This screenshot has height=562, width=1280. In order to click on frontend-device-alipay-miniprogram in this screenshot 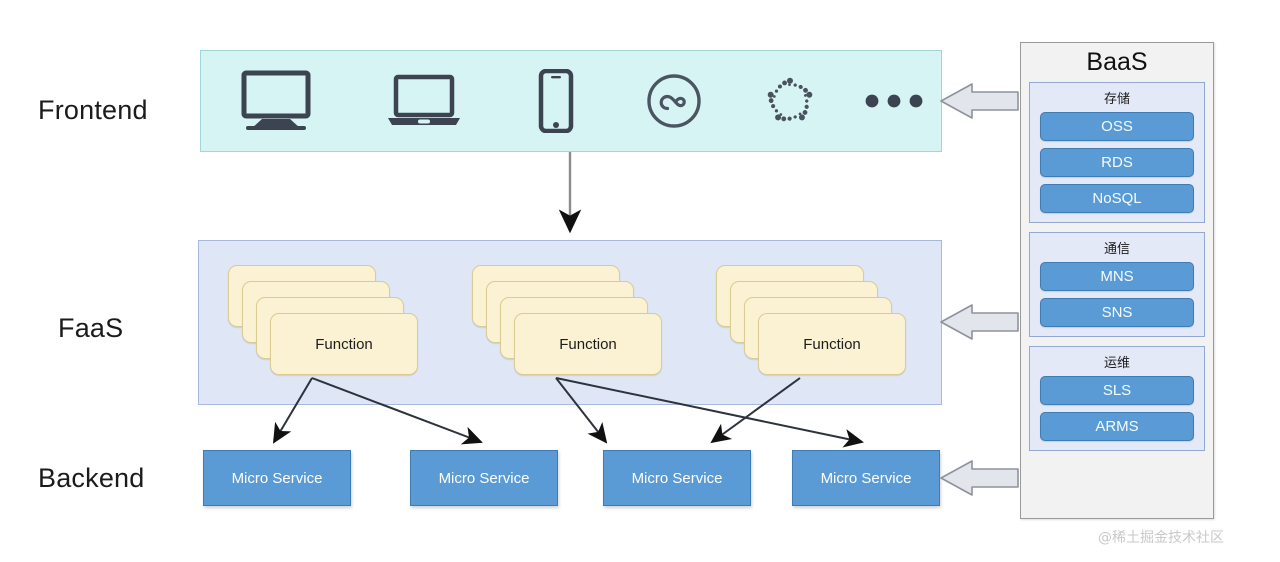, I will do `click(790, 101)`.